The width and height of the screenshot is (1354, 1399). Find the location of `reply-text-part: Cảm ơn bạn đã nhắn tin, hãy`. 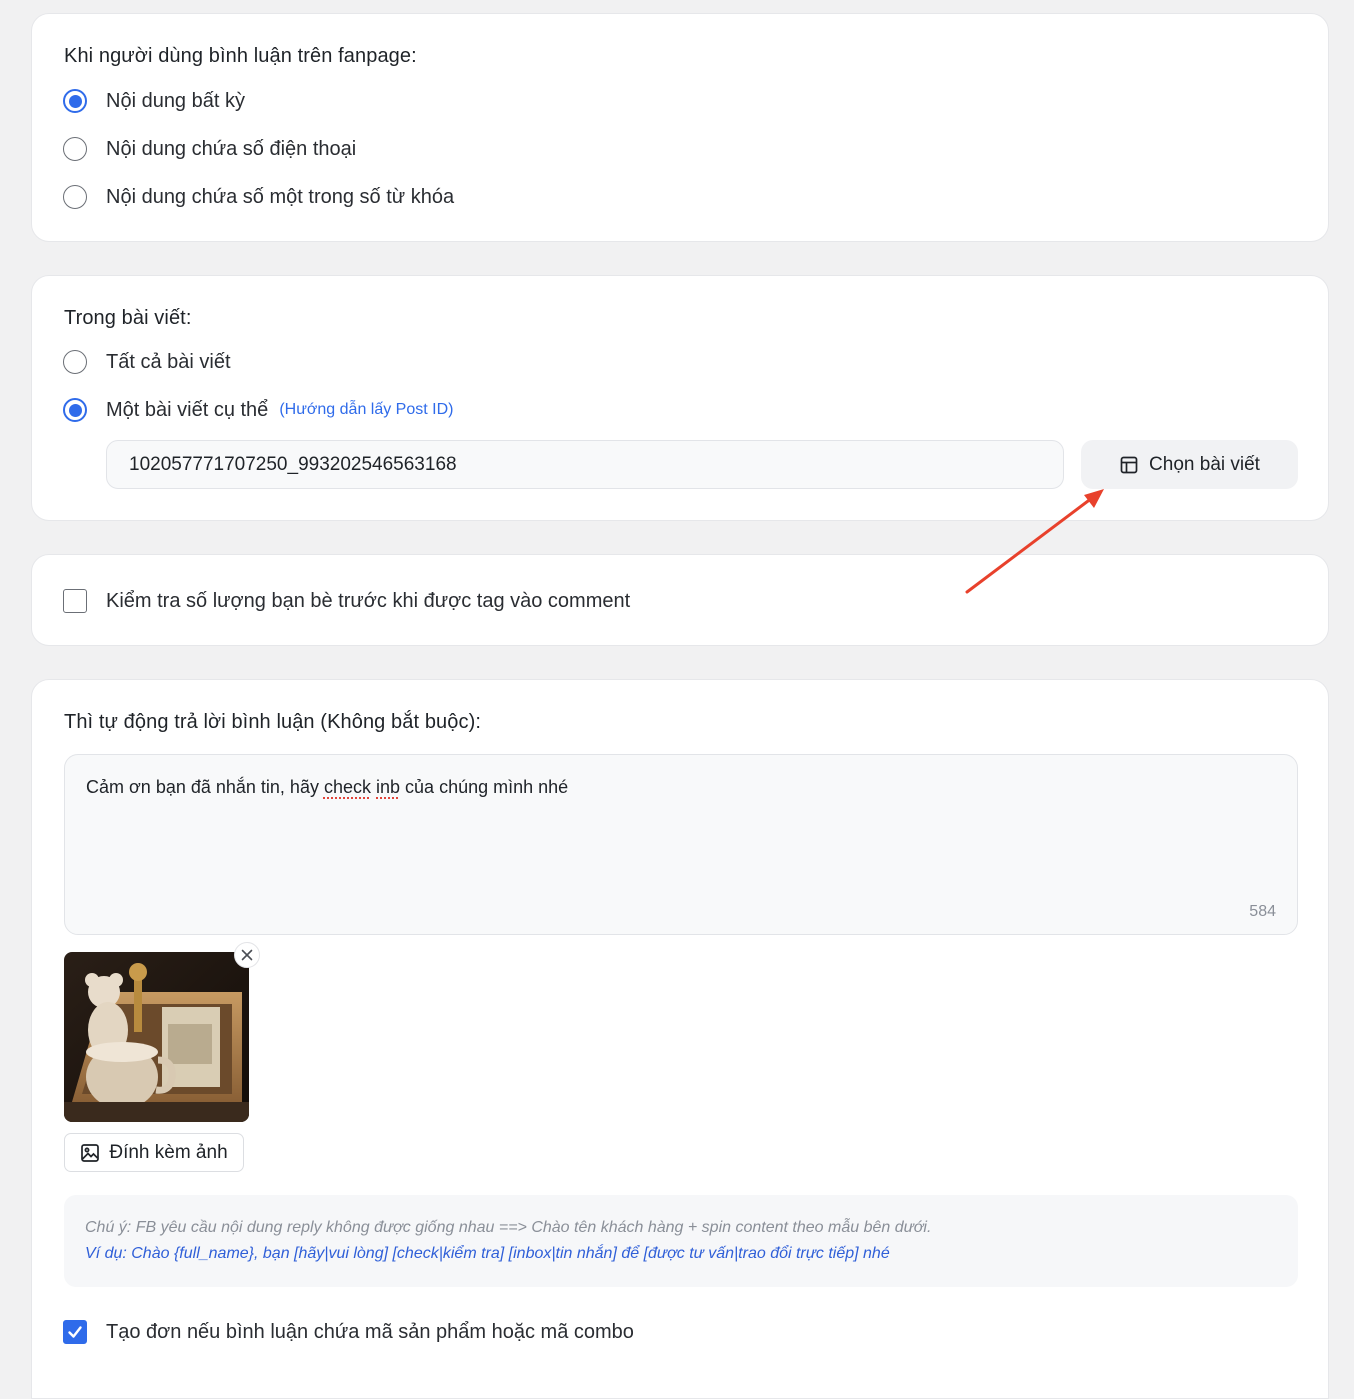

reply-text-part: Cảm ơn bạn đã nhắn tin, hãy is located at coordinates (205, 787).